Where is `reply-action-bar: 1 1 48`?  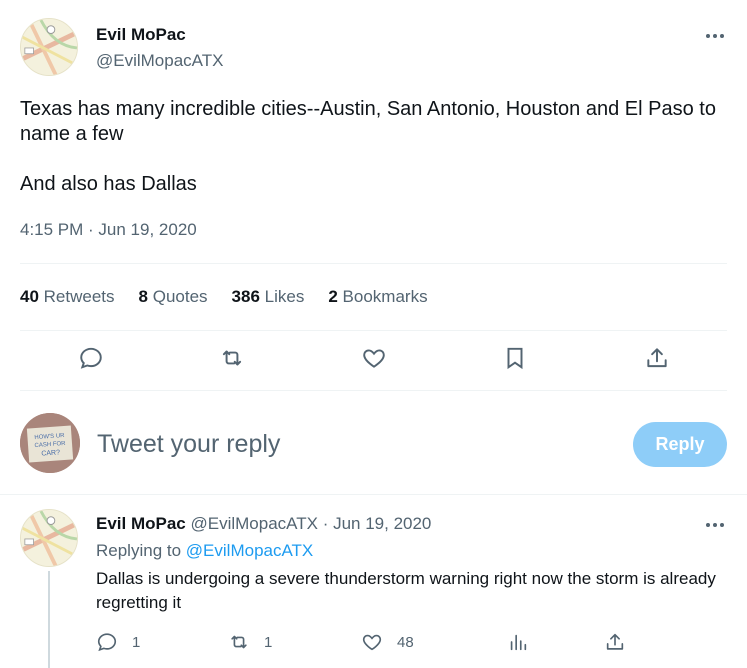
reply-action-bar: 1 1 48 is located at coordinates (366, 644).